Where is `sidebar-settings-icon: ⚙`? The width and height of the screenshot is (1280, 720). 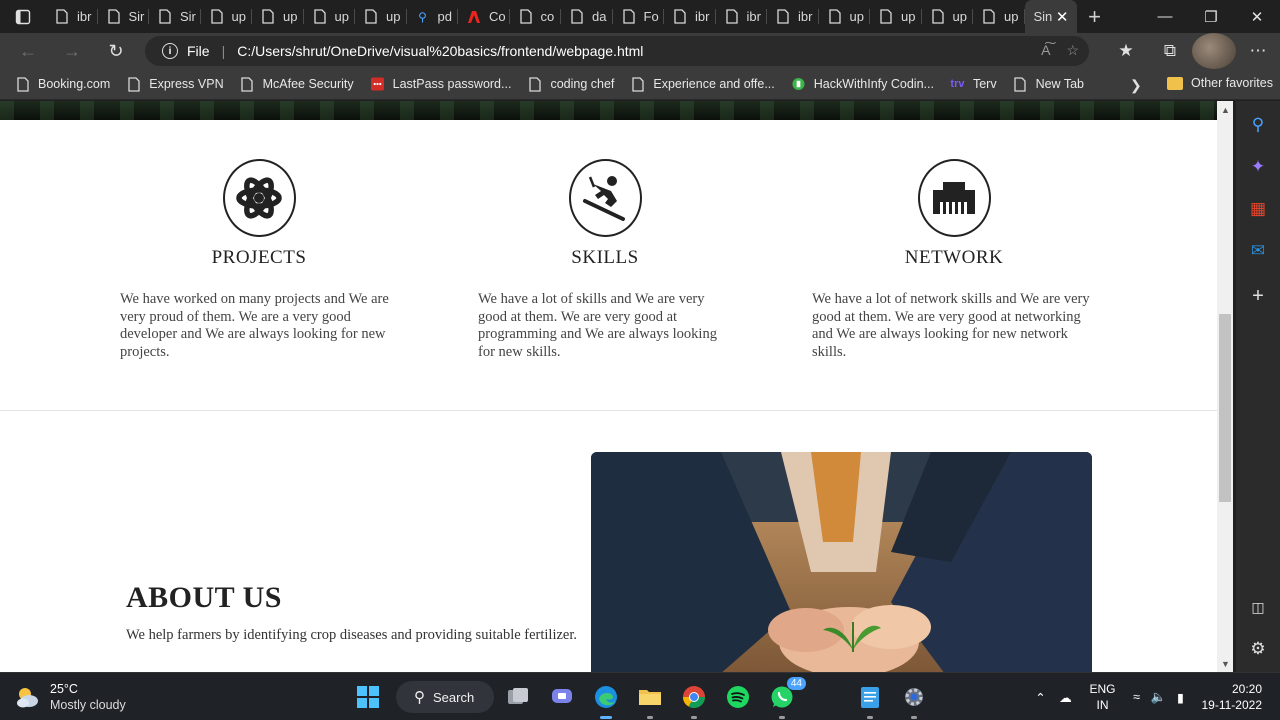
sidebar-settings-icon: ⚙ is located at coordinates (1258, 649).